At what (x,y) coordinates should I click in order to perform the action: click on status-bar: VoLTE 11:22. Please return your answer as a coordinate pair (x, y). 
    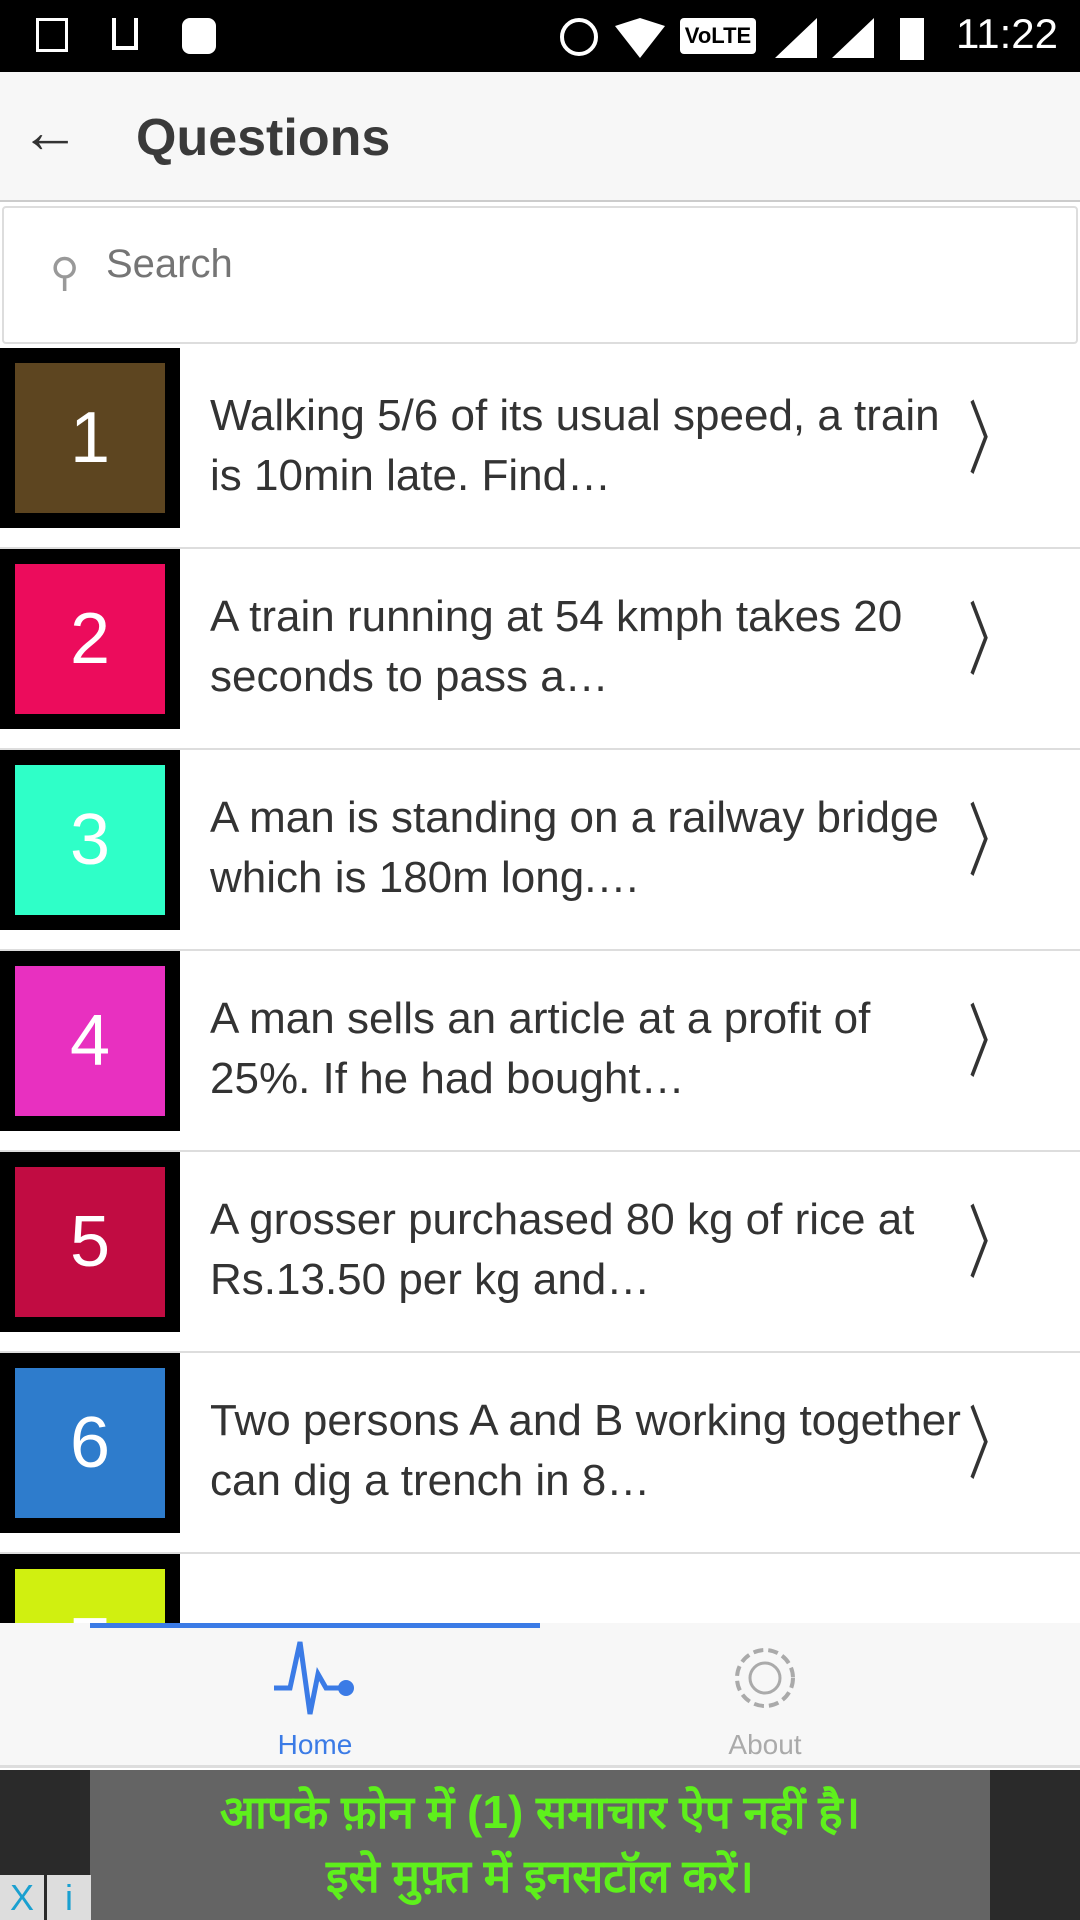
    Looking at the image, I should click on (540, 36).